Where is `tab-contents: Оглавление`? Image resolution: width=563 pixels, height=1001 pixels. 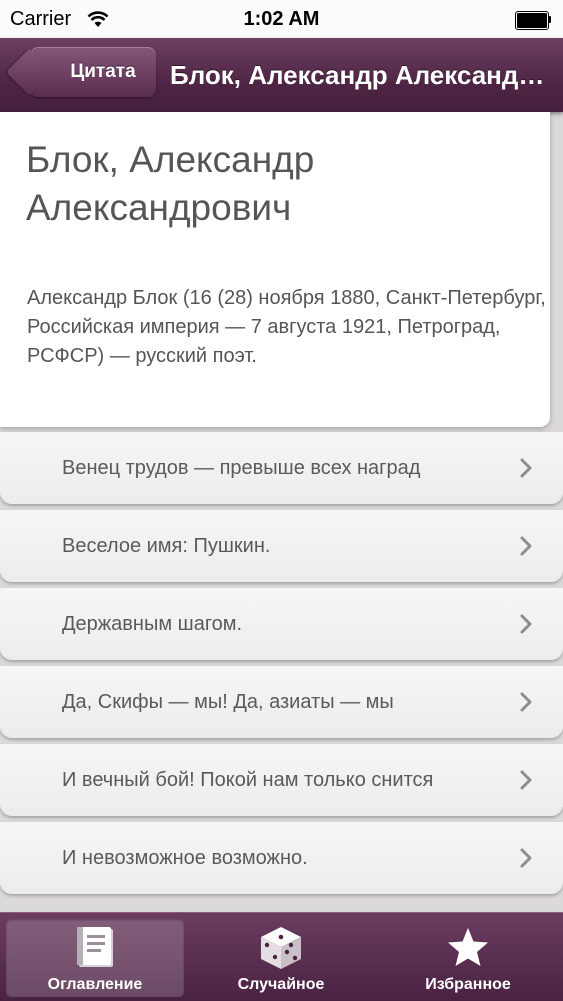 tab-contents: Оглавление is located at coordinates (95, 958).